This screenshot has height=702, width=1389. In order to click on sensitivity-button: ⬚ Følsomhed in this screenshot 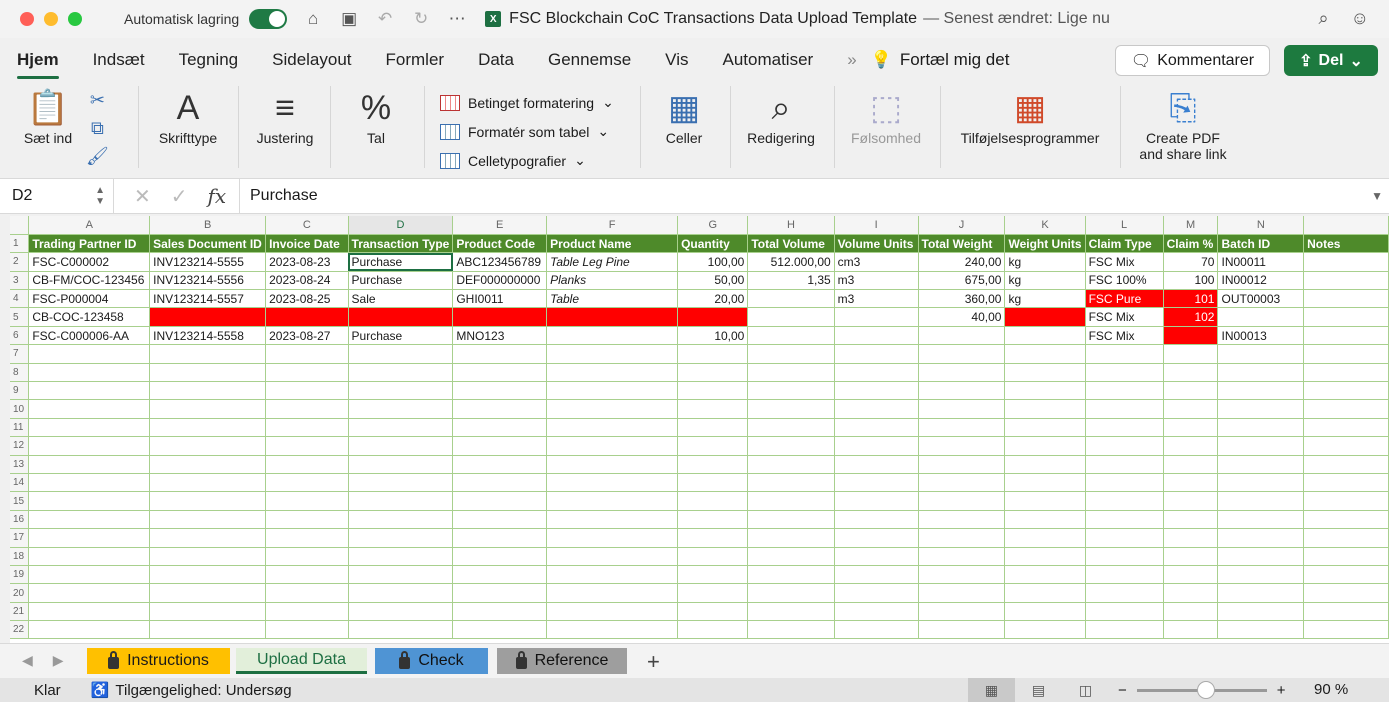, I will do `click(886, 116)`.